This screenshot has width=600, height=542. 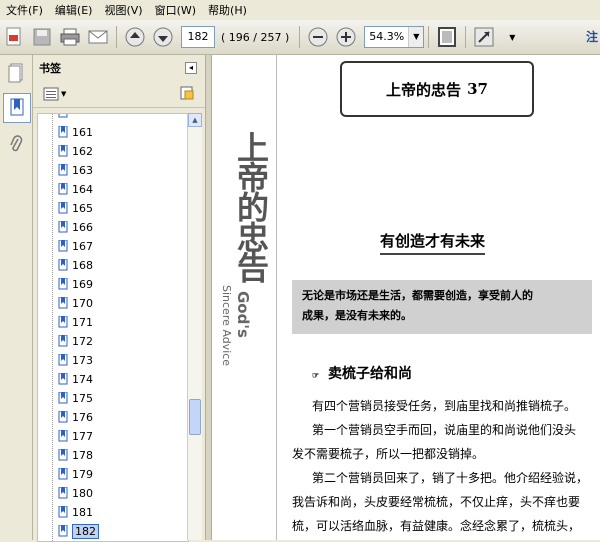 I want to click on expand-bookmark-icon, so click(x=187, y=94).